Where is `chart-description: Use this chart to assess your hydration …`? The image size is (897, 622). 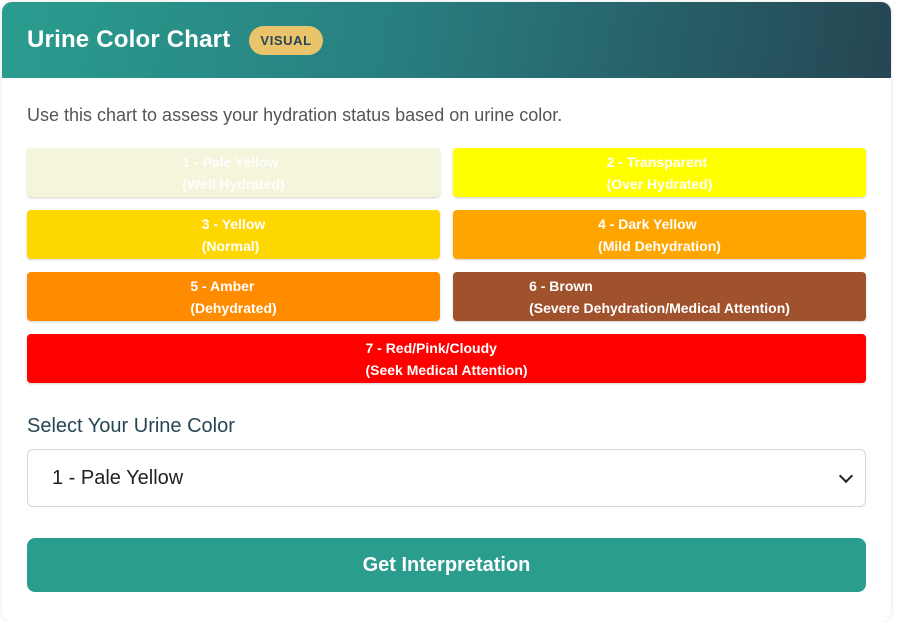
chart-description: Use this chart to assess your hydration … is located at coordinates (295, 115).